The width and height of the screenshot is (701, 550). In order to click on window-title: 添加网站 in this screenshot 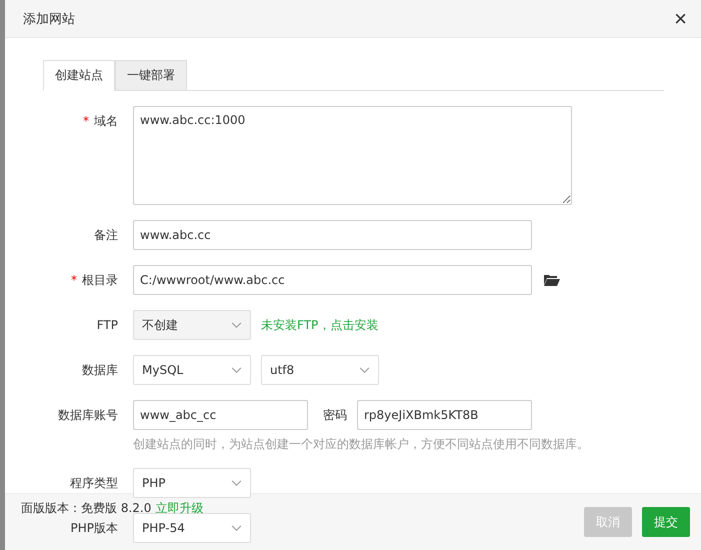, I will do `click(49, 19)`.